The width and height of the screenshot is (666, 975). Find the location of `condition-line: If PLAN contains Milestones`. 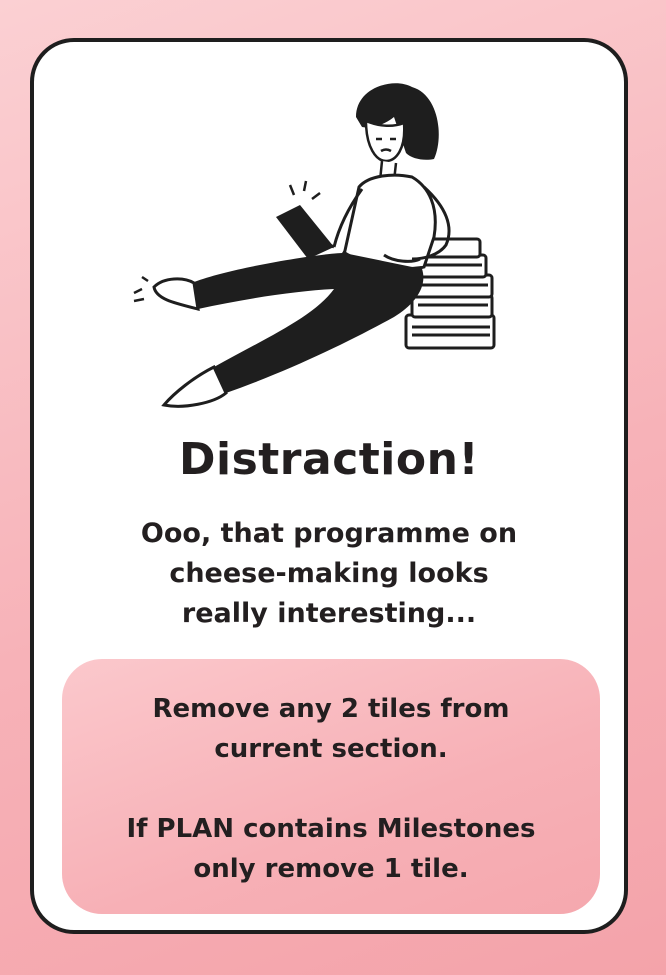

condition-line: If PLAN contains Milestones is located at coordinates (331, 829).